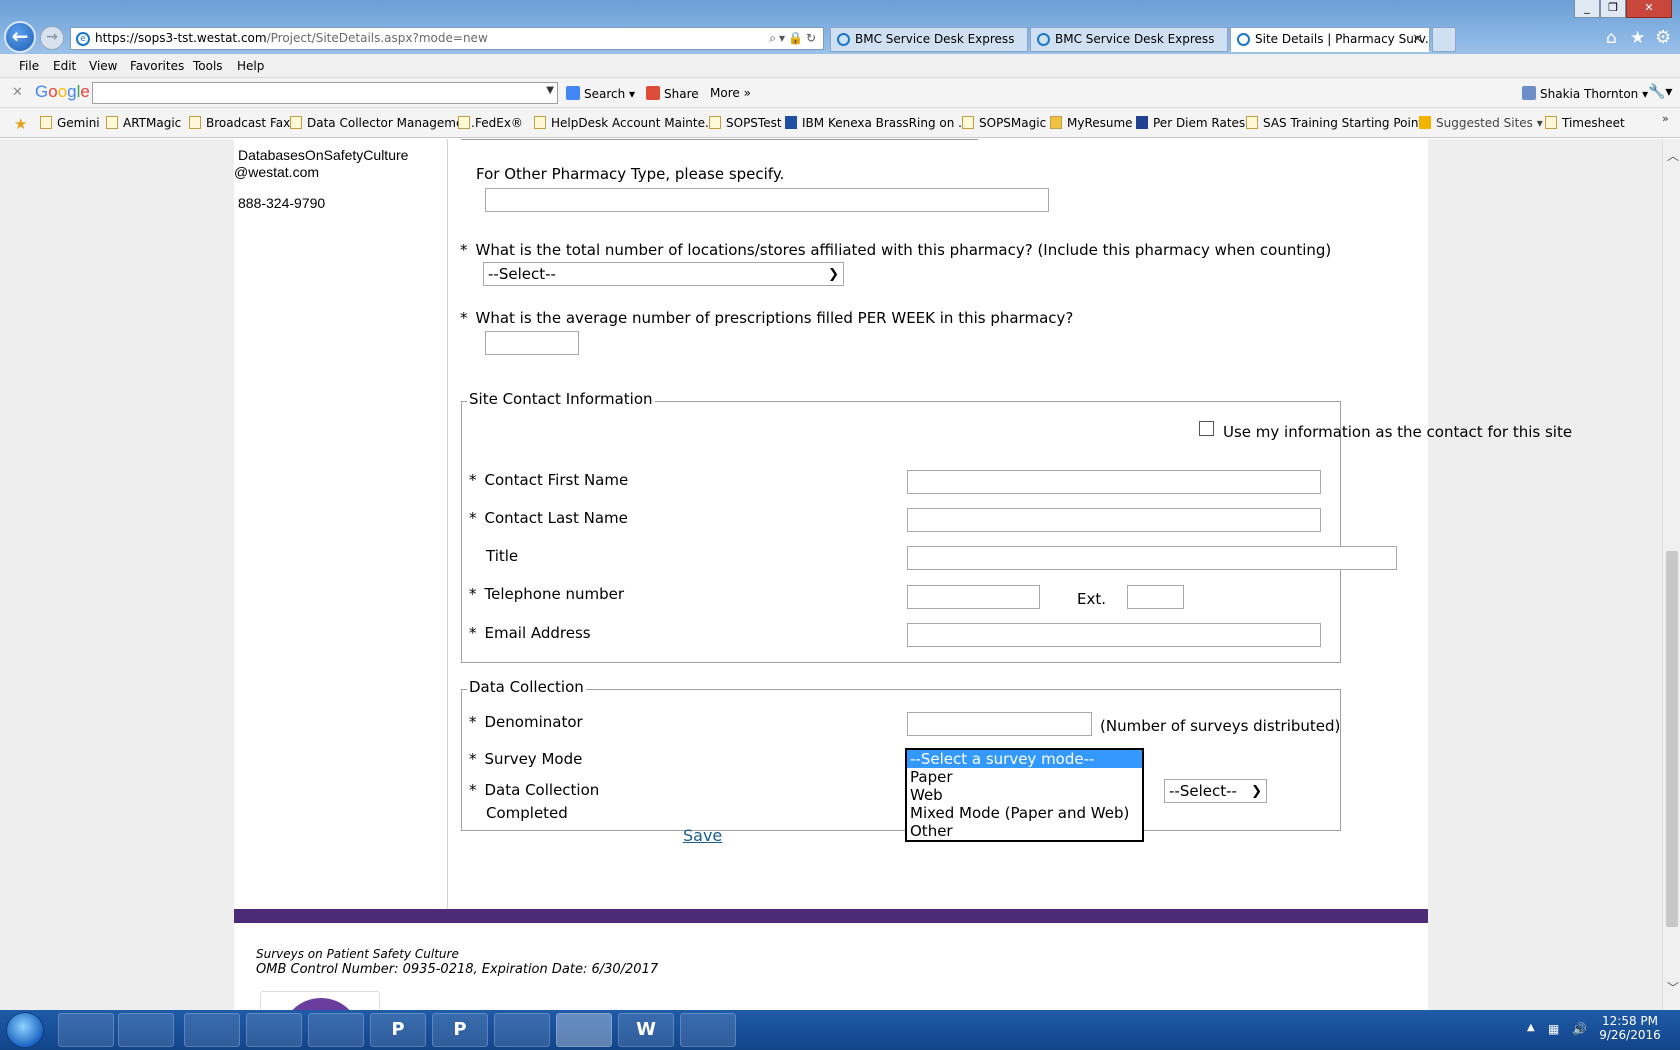 This screenshot has height=1050, width=1680. Describe the element at coordinates (1444, 39) in the screenshot. I see `new-tab-button` at that location.